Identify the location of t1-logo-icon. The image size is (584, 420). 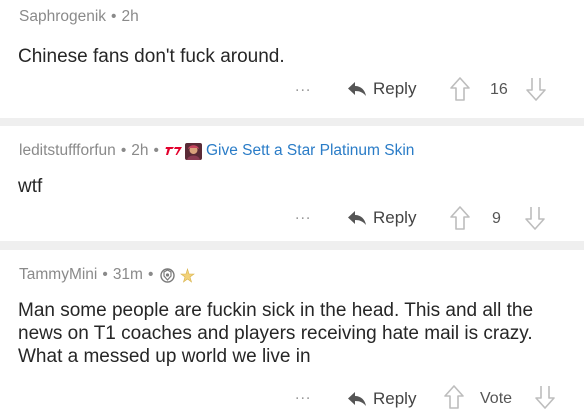
(173, 151).